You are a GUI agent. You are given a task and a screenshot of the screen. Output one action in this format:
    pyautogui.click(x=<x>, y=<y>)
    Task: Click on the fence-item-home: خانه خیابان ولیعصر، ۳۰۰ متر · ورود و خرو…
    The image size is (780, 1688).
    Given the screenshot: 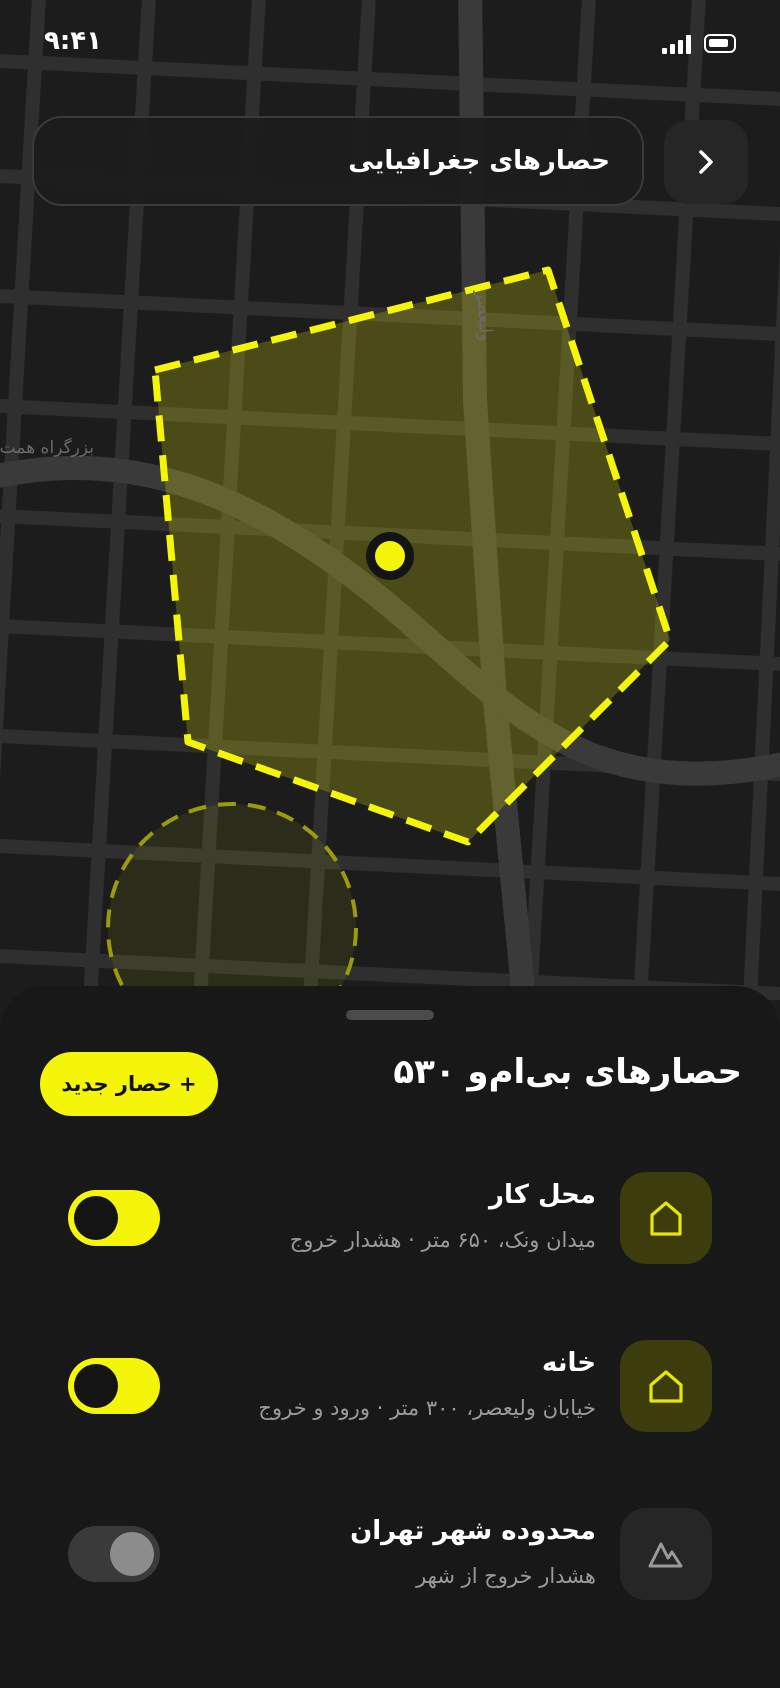 What is the action you would take?
    pyautogui.click(x=390, y=1390)
    